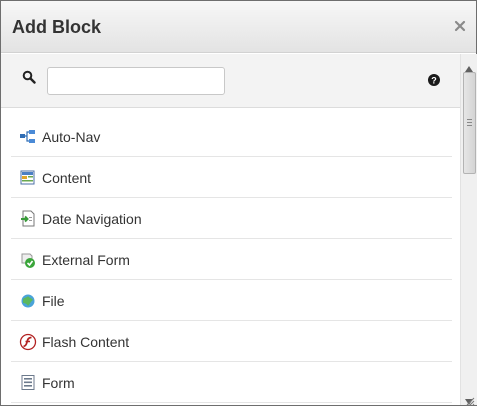 Image resolution: width=477 pixels, height=411 pixels. What do you see at coordinates (460, 26) in the screenshot?
I see `close-icon` at bounding box center [460, 26].